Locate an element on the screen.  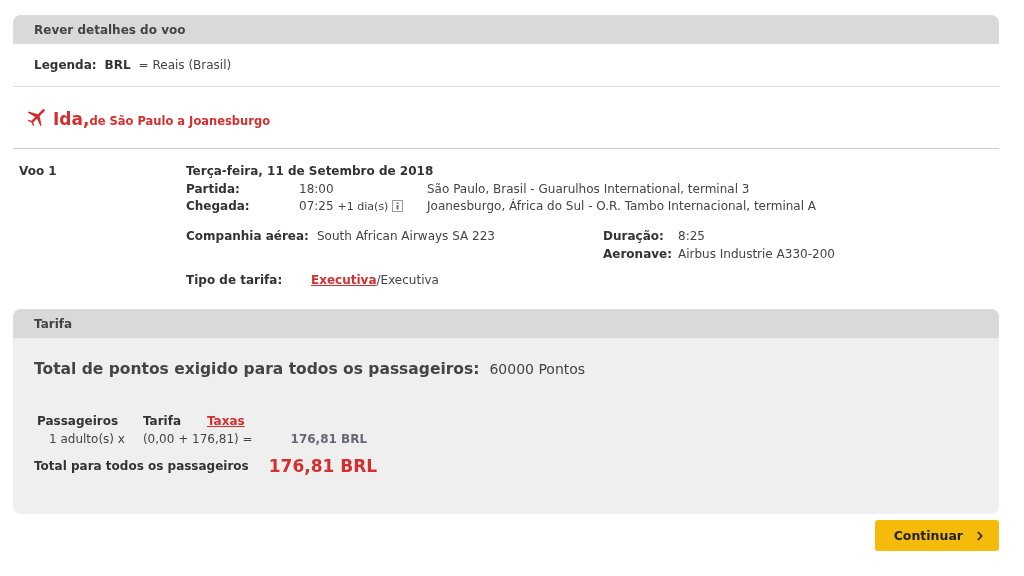
points-label: Total de pontos exigido para todos os passageiros: is located at coordinates (257, 369).